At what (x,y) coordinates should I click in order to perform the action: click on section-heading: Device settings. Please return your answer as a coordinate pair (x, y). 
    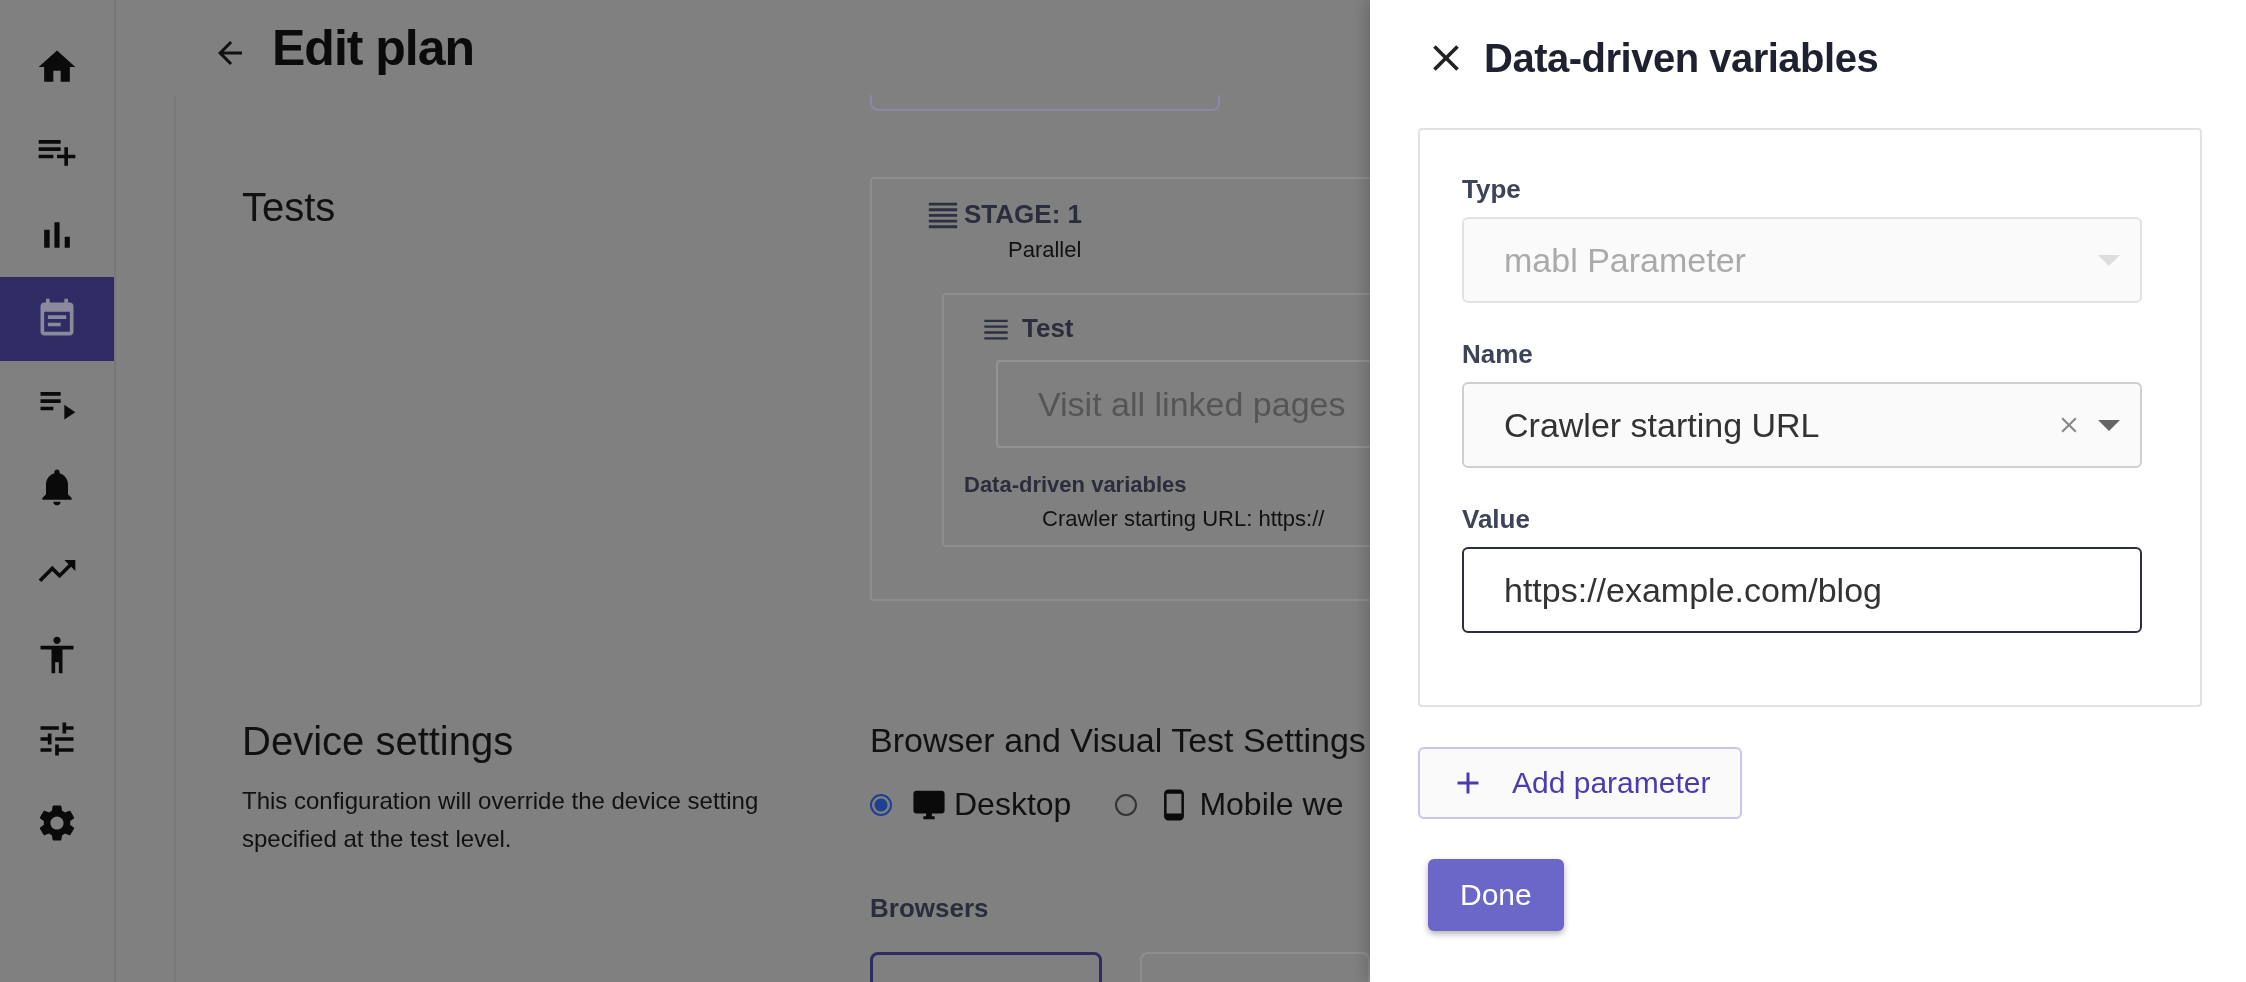
    Looking at the image, I should click on (378, 741).